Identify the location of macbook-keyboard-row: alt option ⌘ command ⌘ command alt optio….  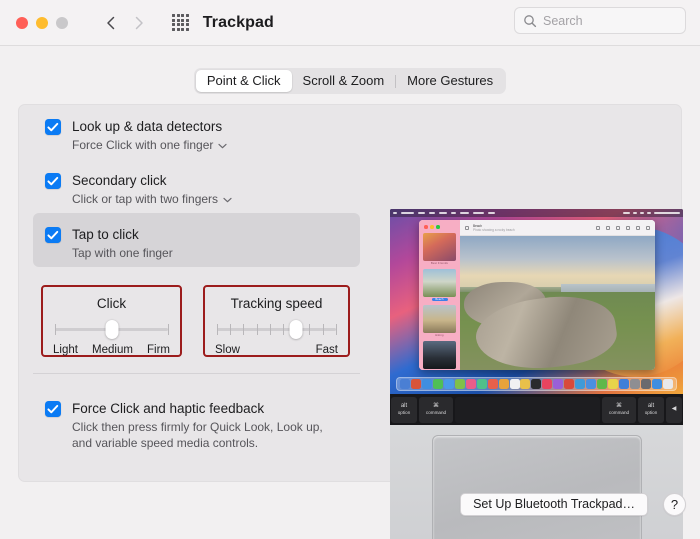
(536, 409).